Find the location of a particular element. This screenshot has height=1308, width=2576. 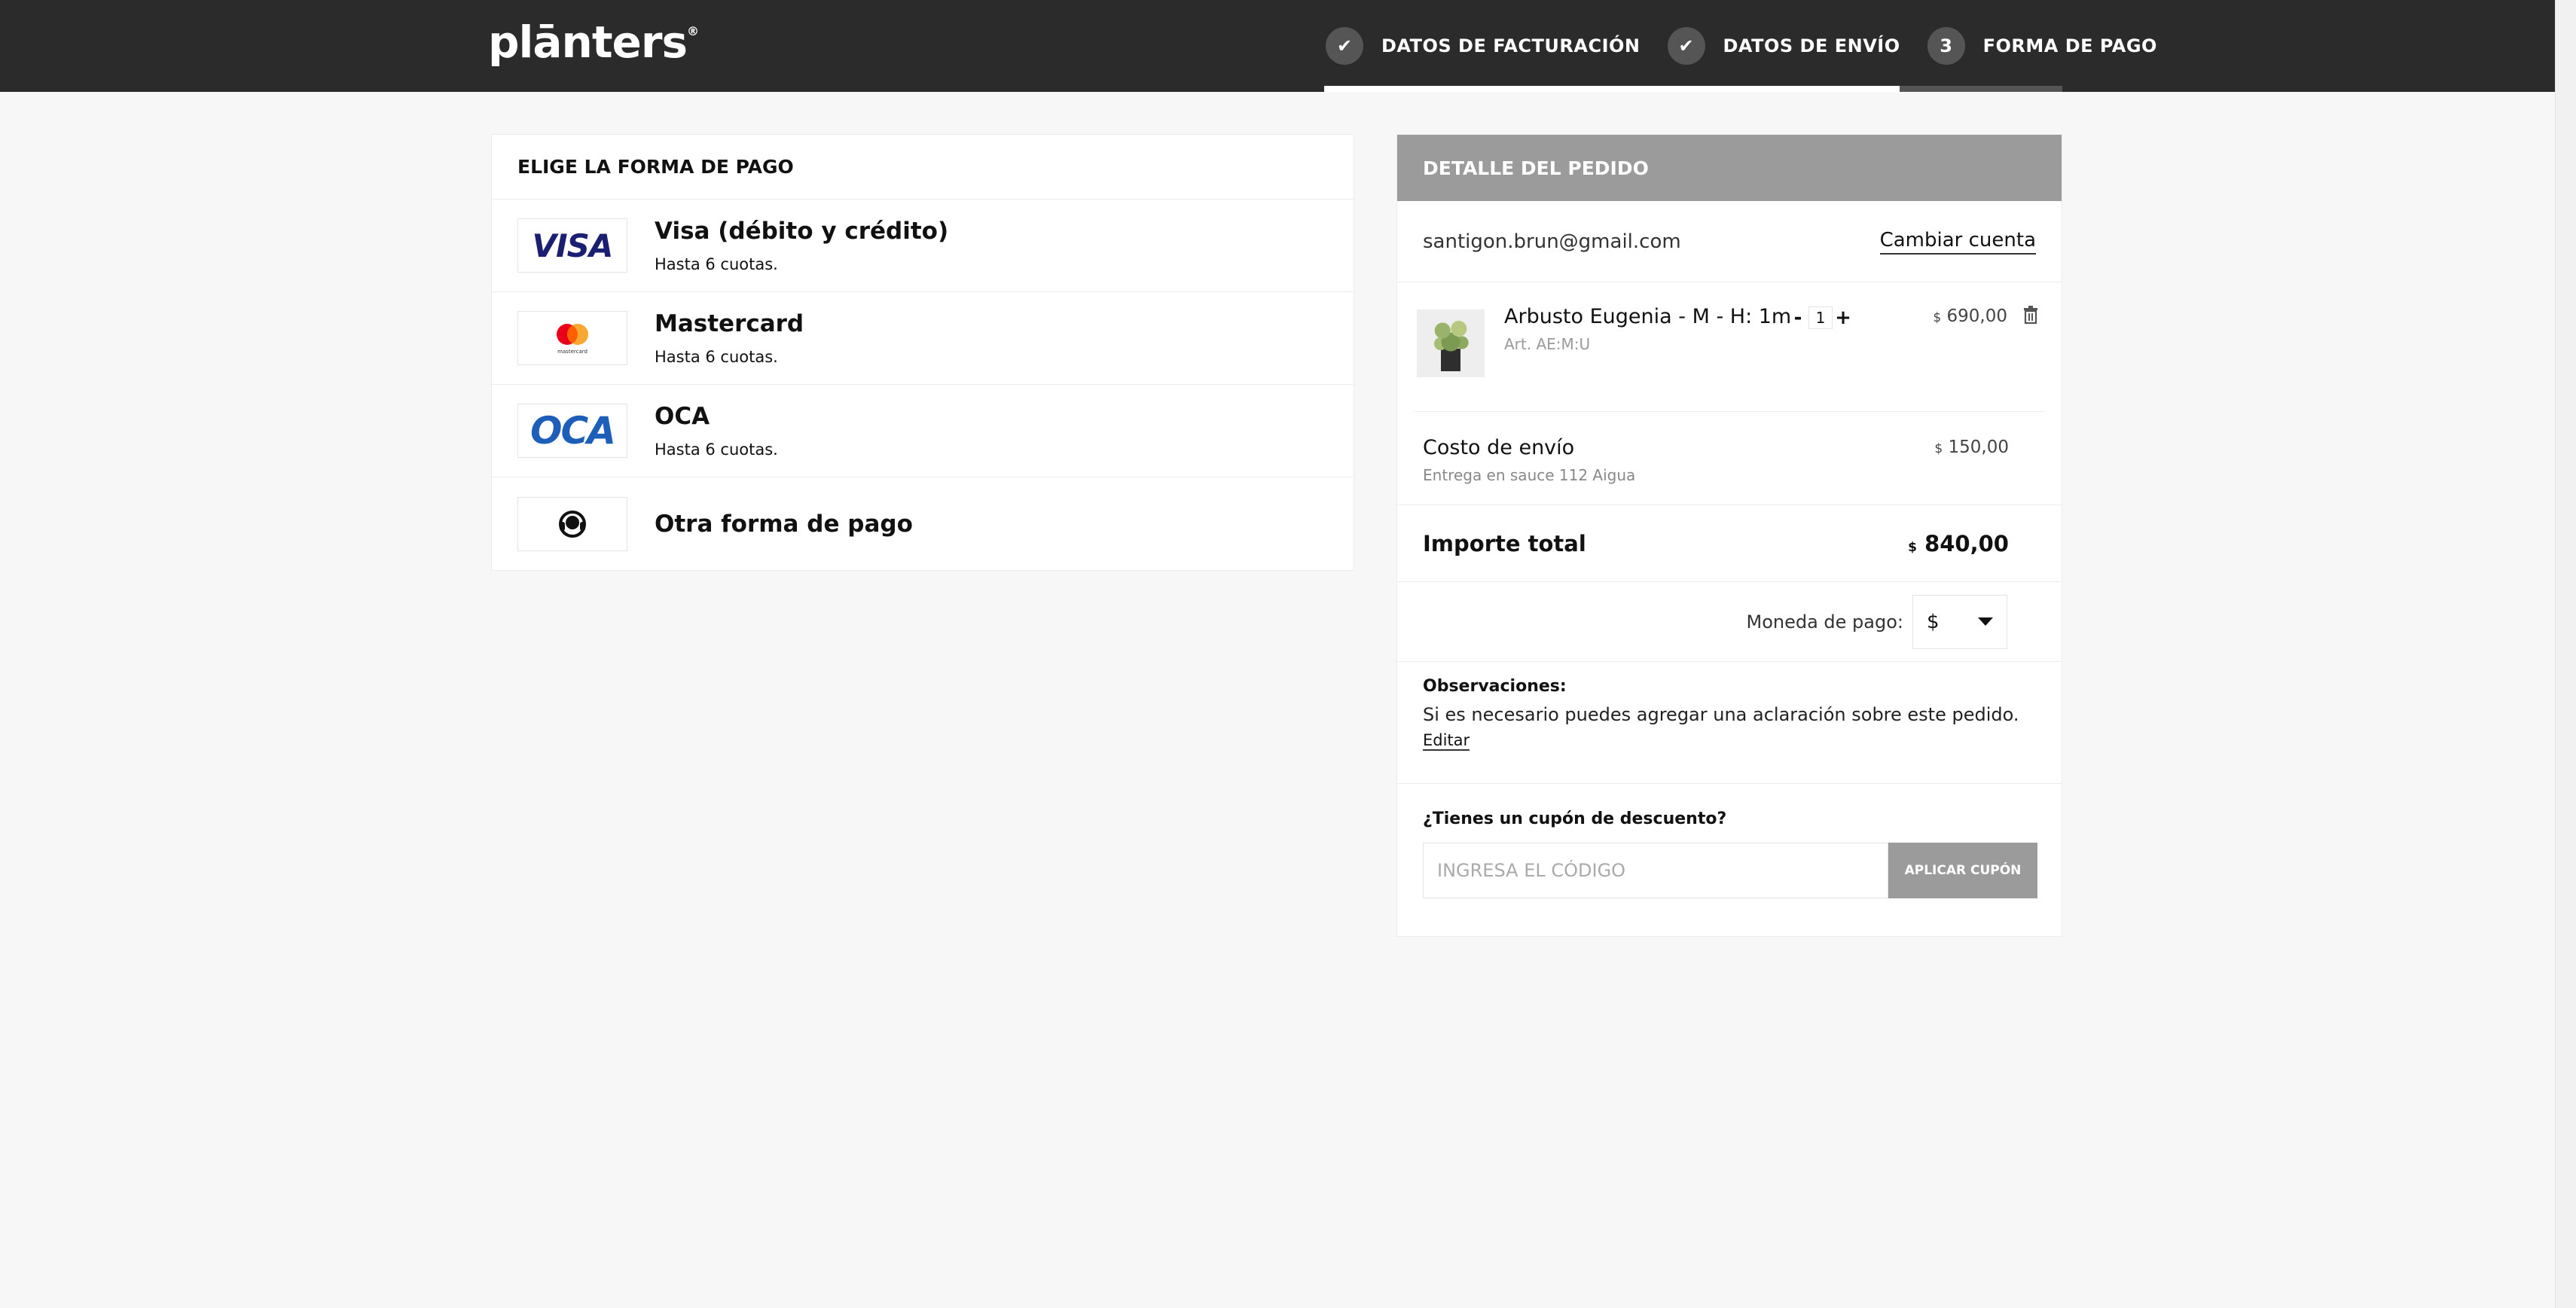

chevron-down-icon is located at coordinates (1986, 621).